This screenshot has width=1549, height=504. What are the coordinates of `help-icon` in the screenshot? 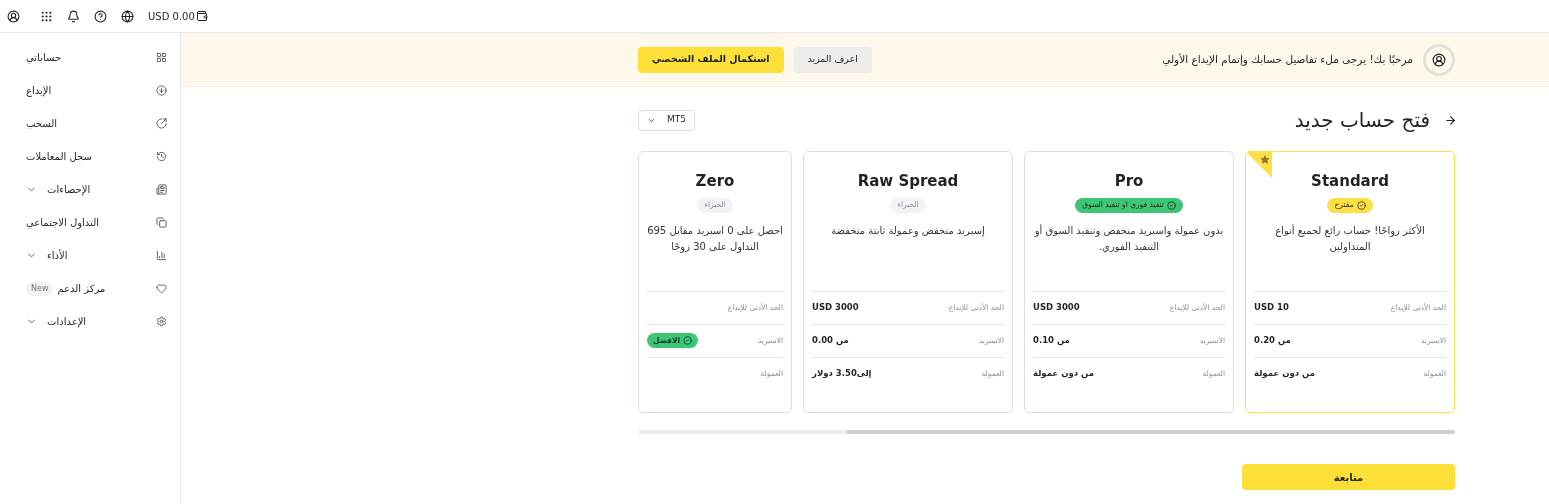 It's located at (100, 16).